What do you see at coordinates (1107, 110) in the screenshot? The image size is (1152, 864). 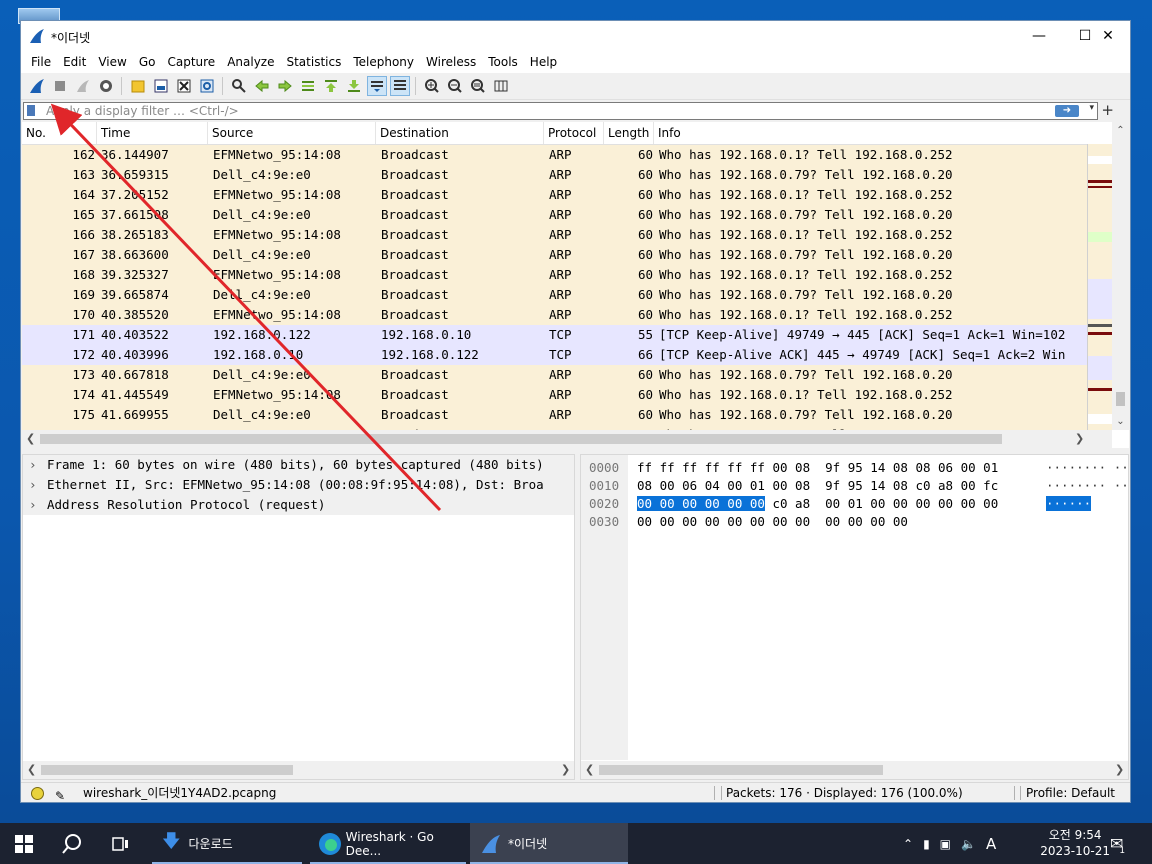 I see `add-filter-button-icon: +` at bounding box center [1107, 110].